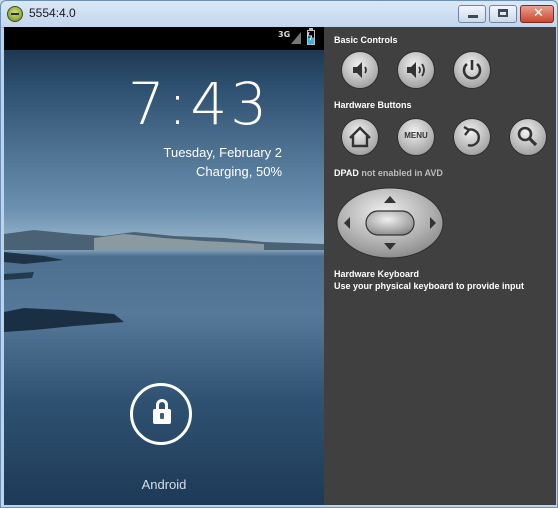 The image size is (558, 508). Describe the element at coordinates (34, 258) in the screenshot. I see `near-rocks` at that location.